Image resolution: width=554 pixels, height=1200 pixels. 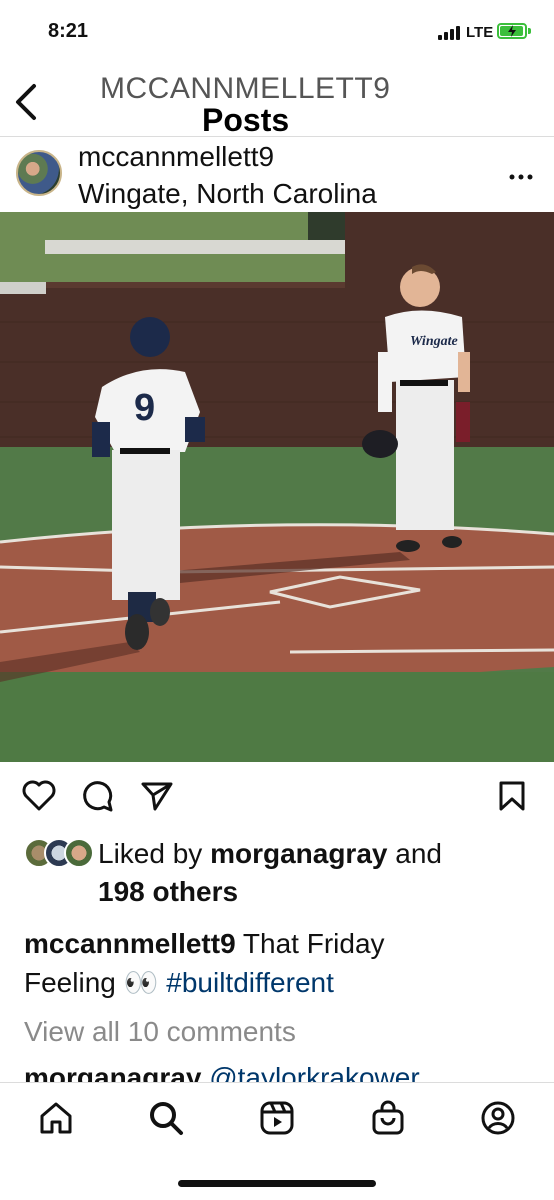 What do you see at coordinates (521, 177) in the screenshot?
I see `more-horizontal-icon` at bounding box center [521, 177].